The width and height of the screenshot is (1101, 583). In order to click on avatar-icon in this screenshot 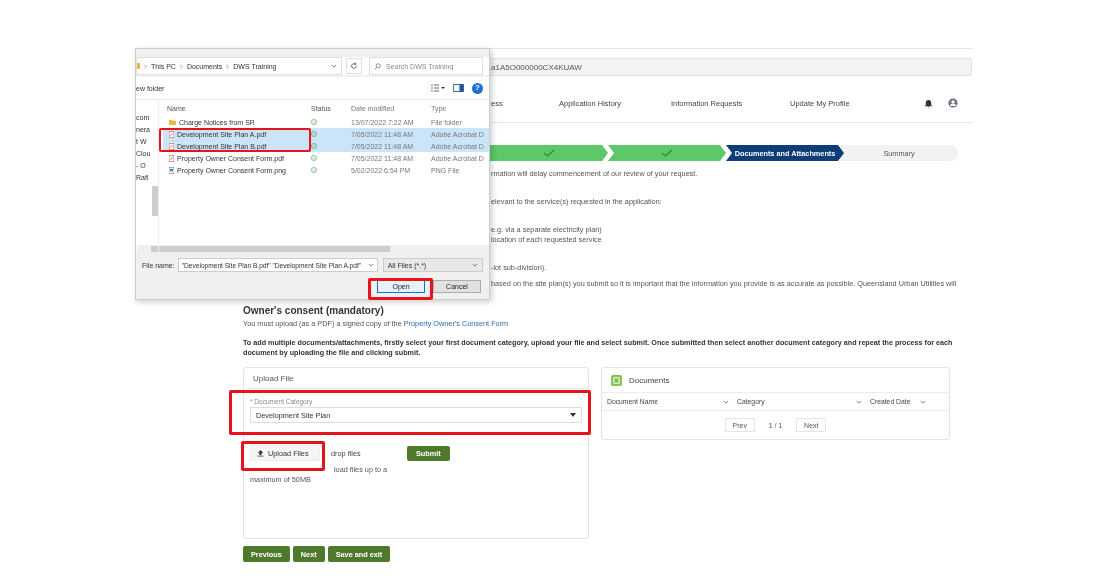, I will do `click(953, 103)`.